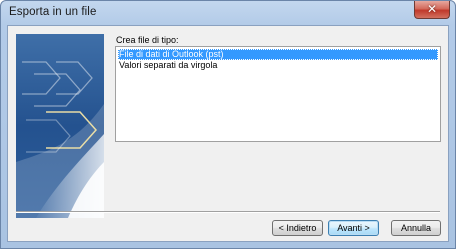  What do you see at coordinates (228, 212) in the screenshot?
I see `dialog-separator` at bounding box center [228, 212].